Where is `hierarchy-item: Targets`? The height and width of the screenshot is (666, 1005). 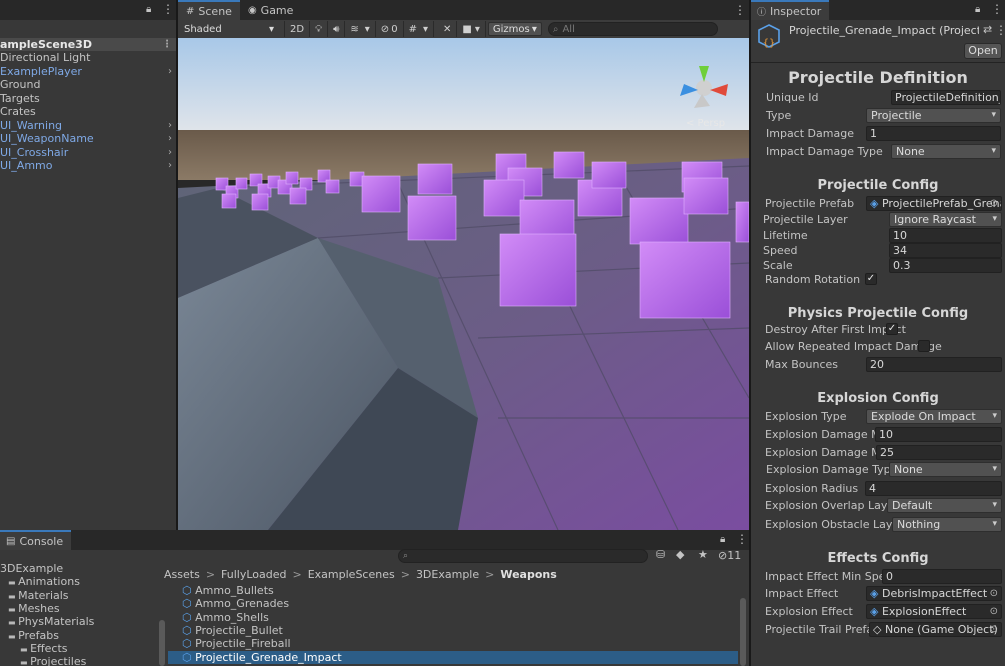 hierarchy-item: Targets is located at coordinates (88, 98).